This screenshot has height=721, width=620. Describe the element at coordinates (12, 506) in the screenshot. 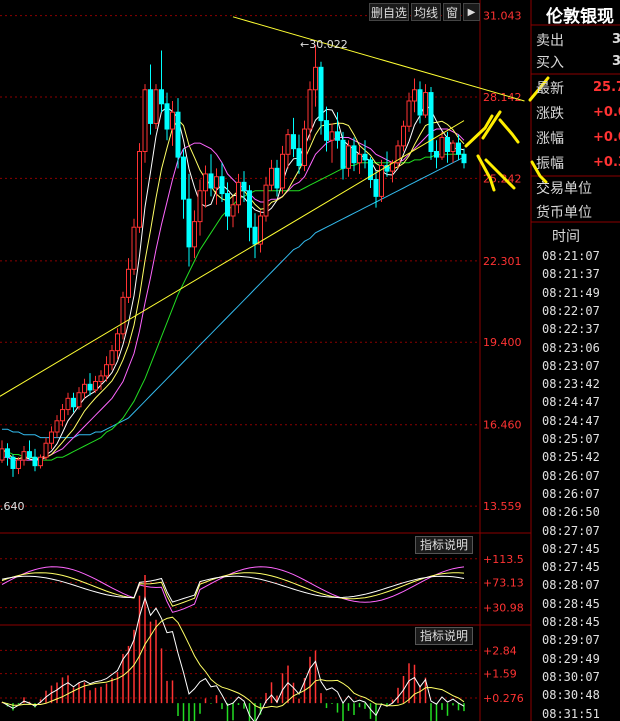

I see `low-annotation: .640` at that location.